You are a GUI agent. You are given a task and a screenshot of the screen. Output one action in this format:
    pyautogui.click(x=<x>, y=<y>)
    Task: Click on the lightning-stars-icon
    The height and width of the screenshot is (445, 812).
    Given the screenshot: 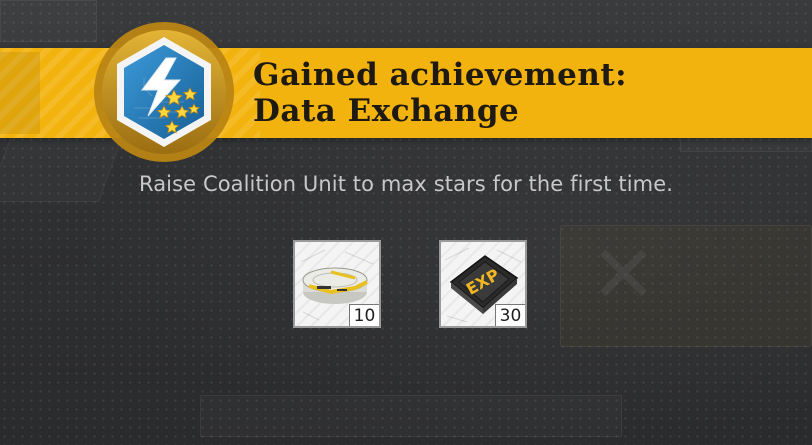 What is the action you would take?
    pyautogui.click(x=164, y=92)
    